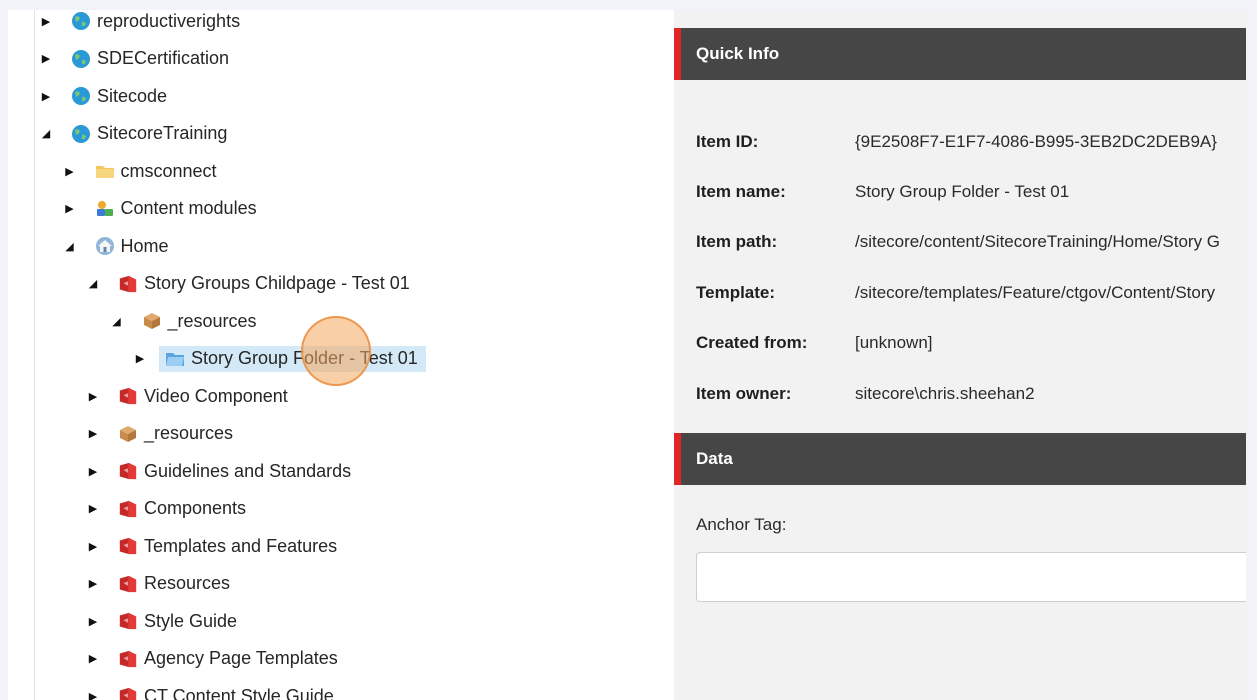 The height and width of the screenshot is (700, 1257). What do you see at coordinates (150, 134) in the screenshot?
I see `tree-item-content: SitecoreTraining` at bounding box center [150, 134].